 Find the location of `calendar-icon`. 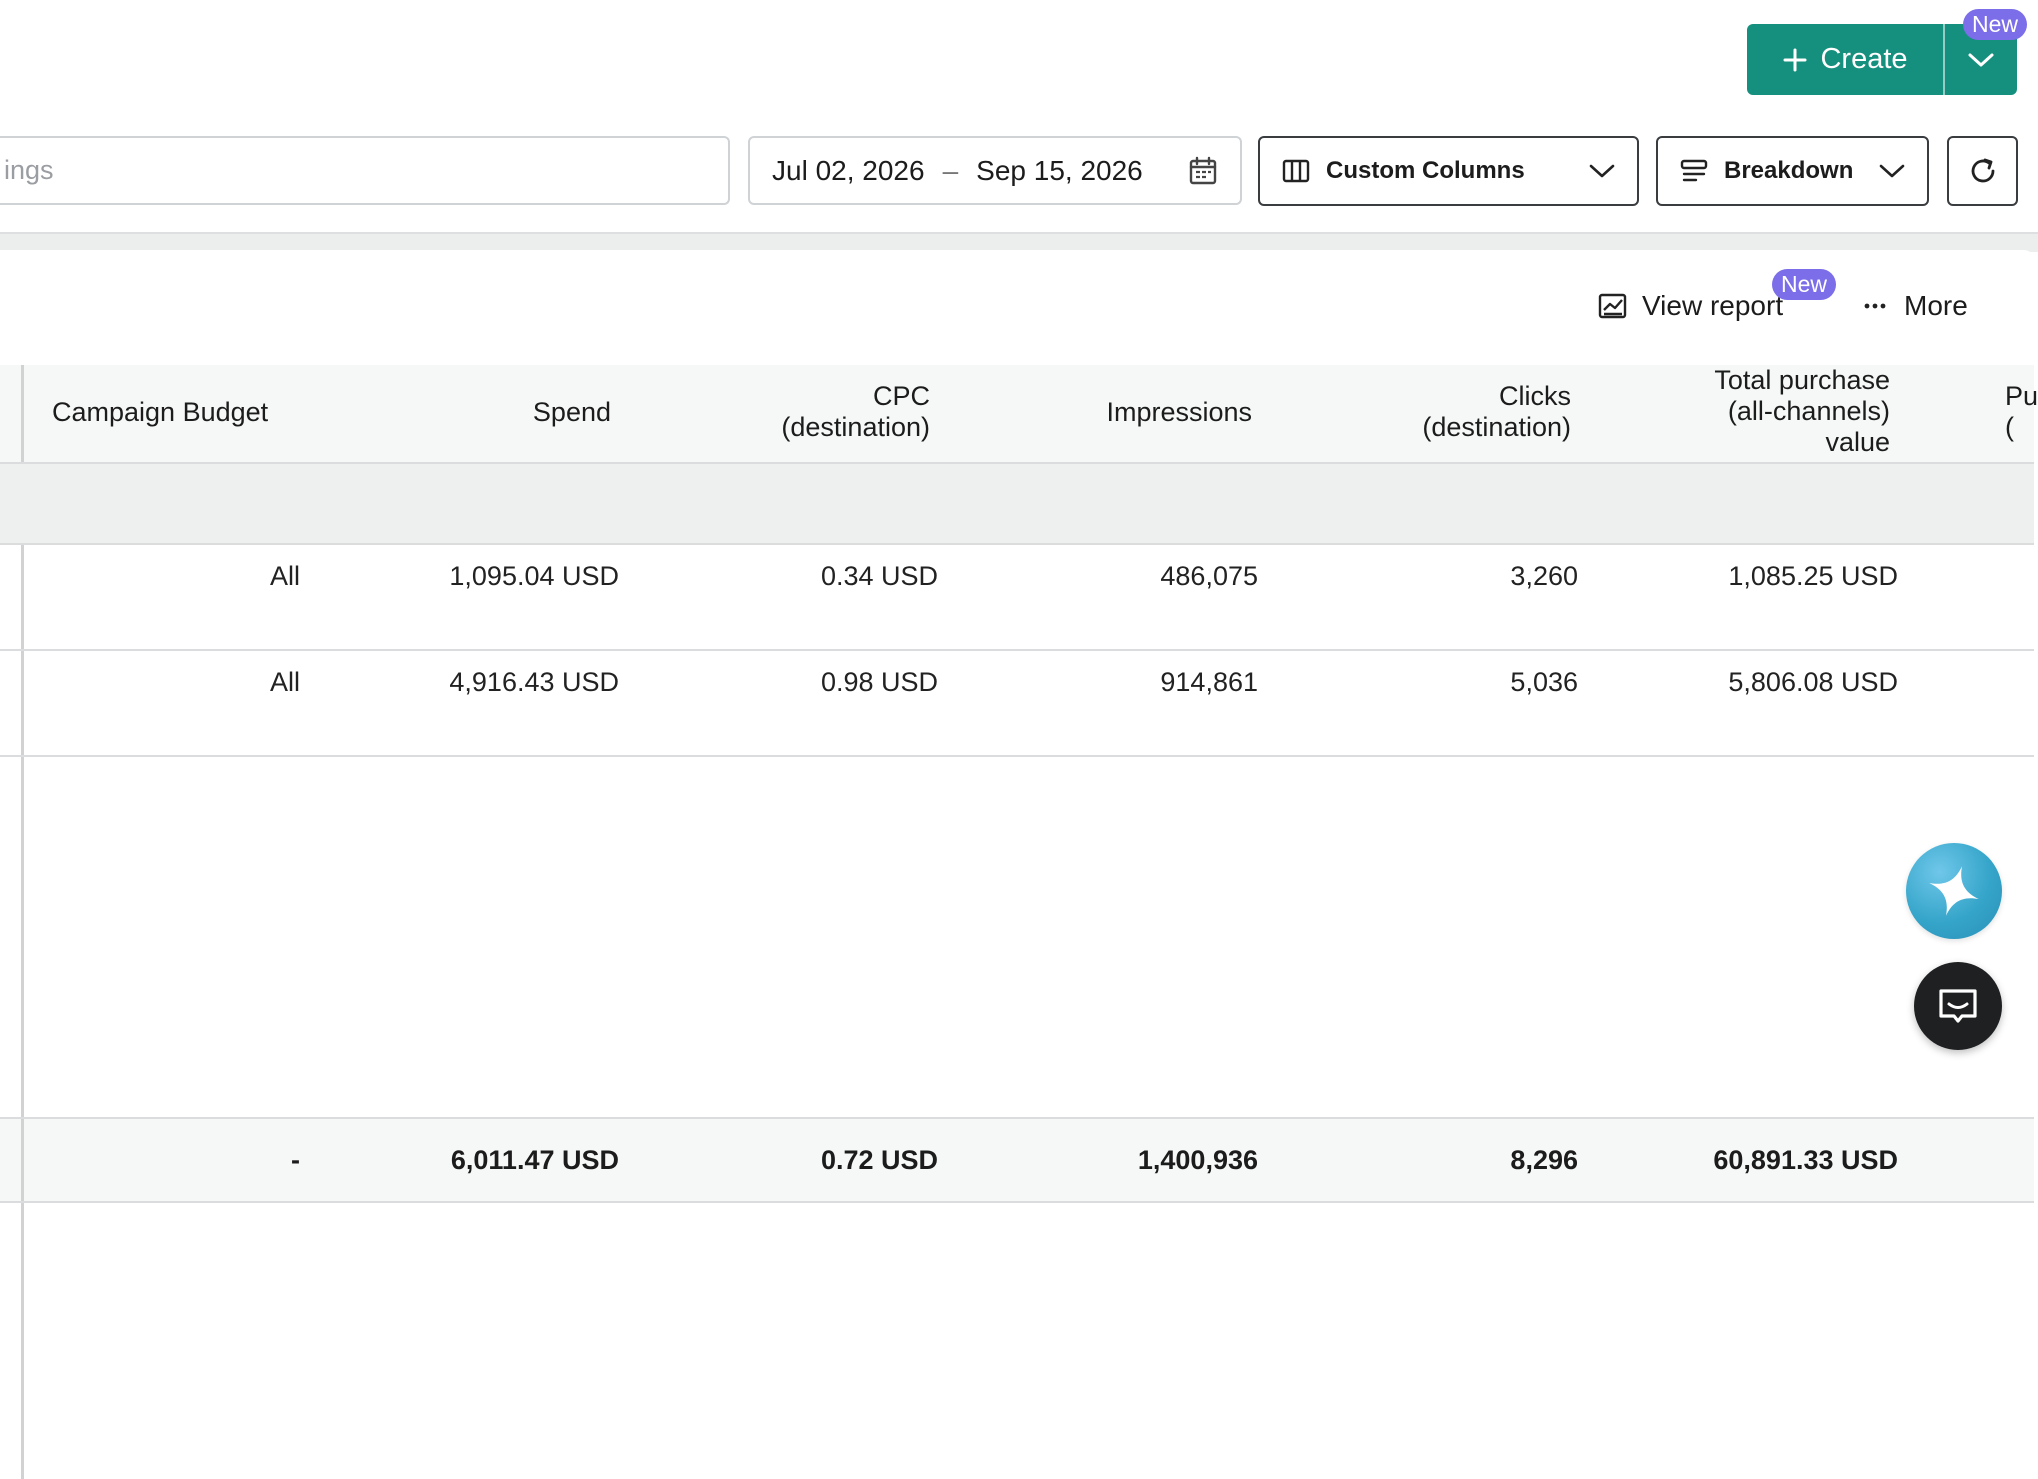

calendar-icon is located at coordinates (1203, 170).